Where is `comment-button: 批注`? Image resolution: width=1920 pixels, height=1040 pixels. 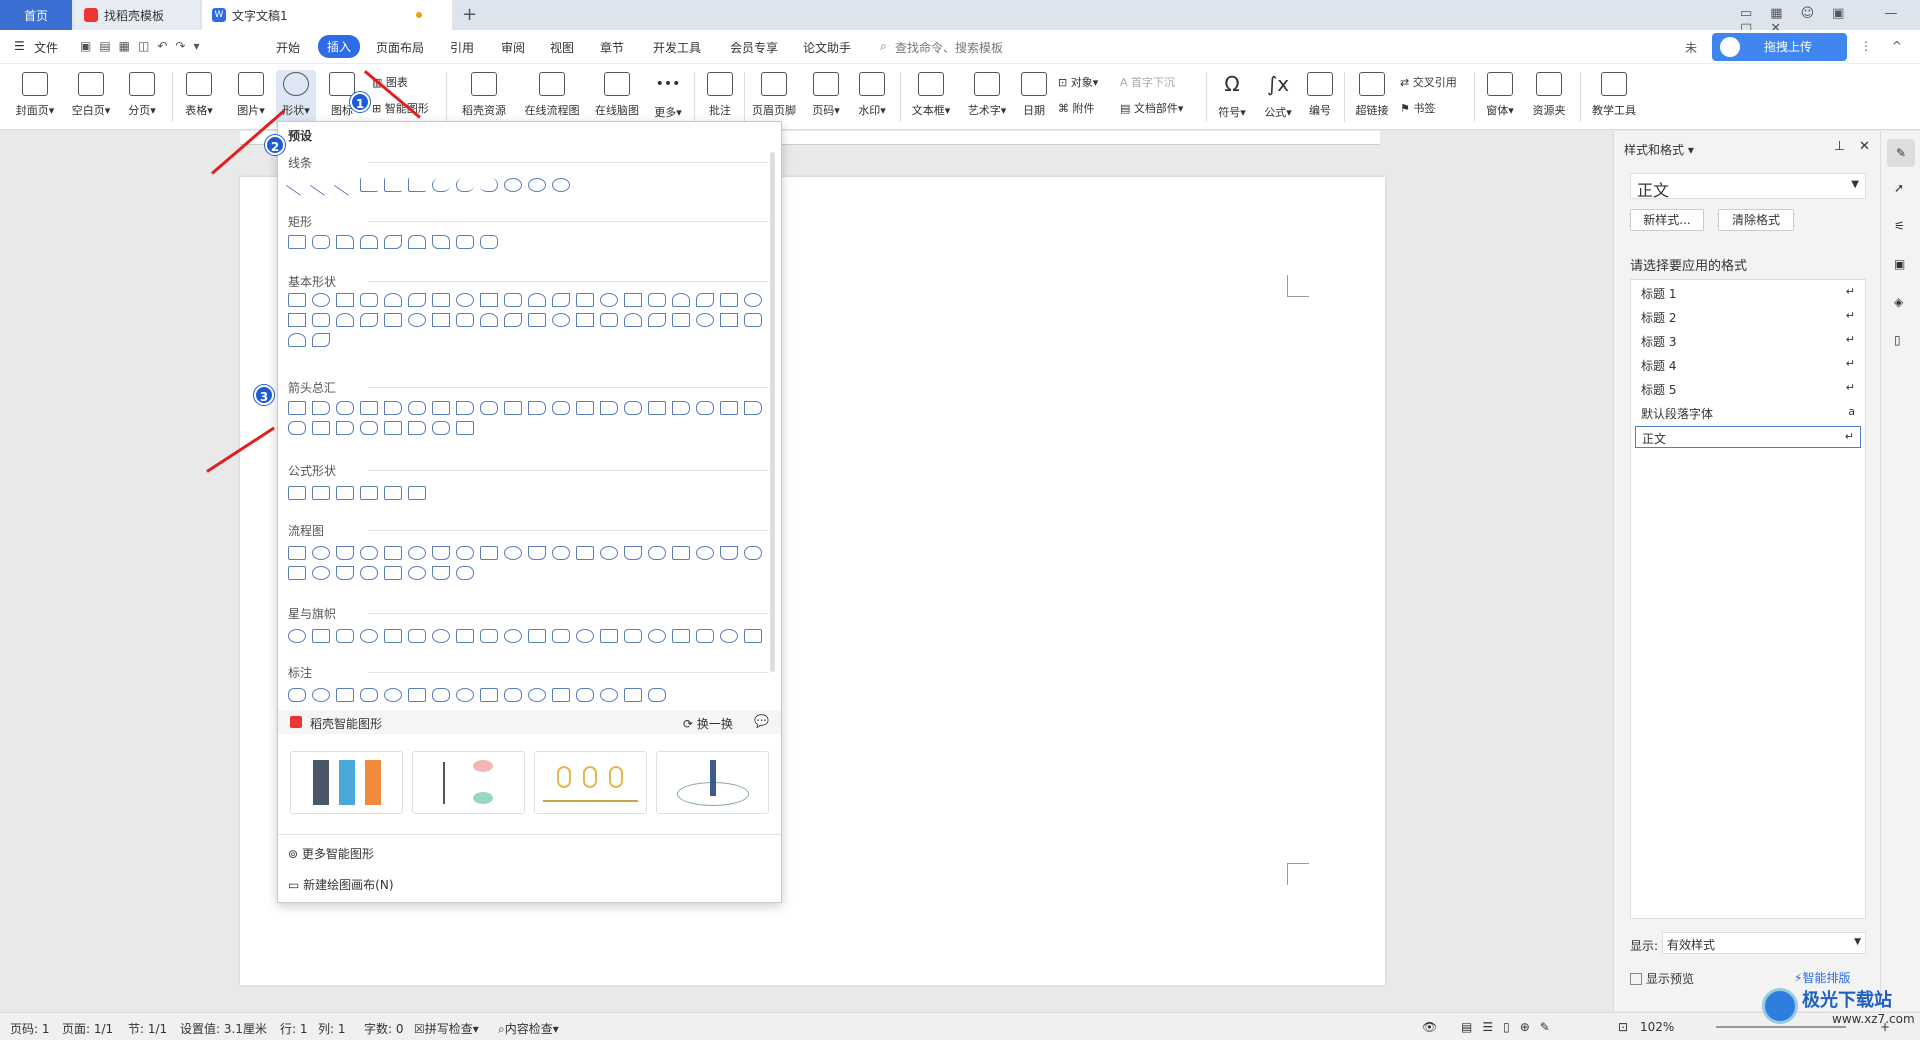
comment-button: 批注 is located at coordinates (720, 98).